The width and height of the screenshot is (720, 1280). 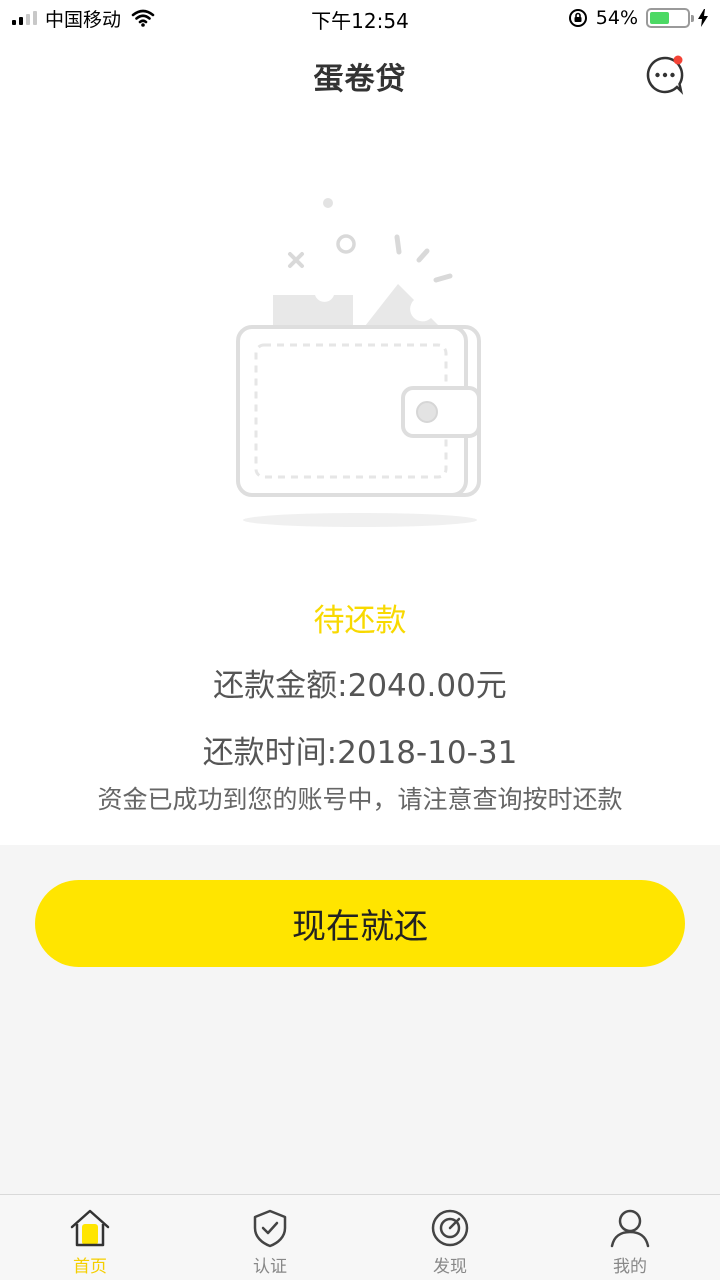 I want to click on tab-certification-label: 认证, so click(x=270, y=1267).